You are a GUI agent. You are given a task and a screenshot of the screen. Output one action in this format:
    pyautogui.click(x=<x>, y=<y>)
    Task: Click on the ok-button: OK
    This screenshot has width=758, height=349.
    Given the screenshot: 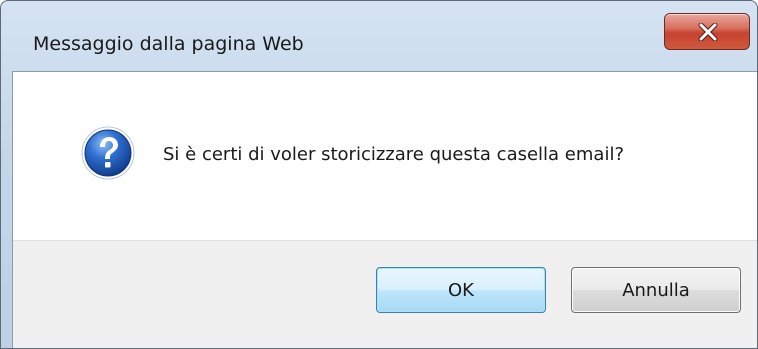 What is the action you would take?
    pyautogui.click(x=461, y=290)
    